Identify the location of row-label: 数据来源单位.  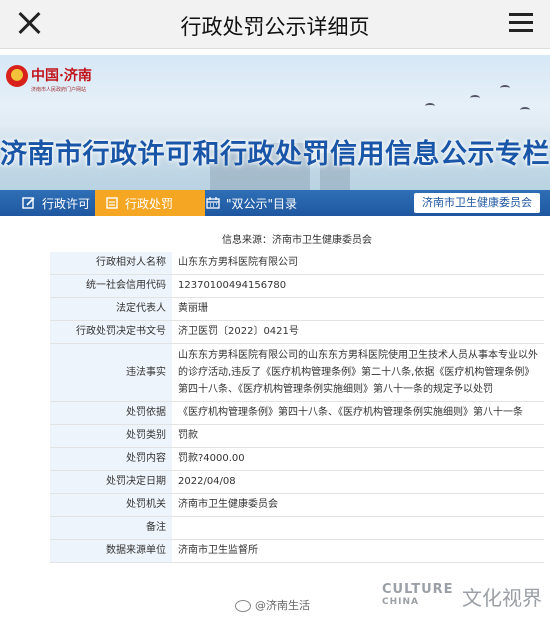
(111, 551).